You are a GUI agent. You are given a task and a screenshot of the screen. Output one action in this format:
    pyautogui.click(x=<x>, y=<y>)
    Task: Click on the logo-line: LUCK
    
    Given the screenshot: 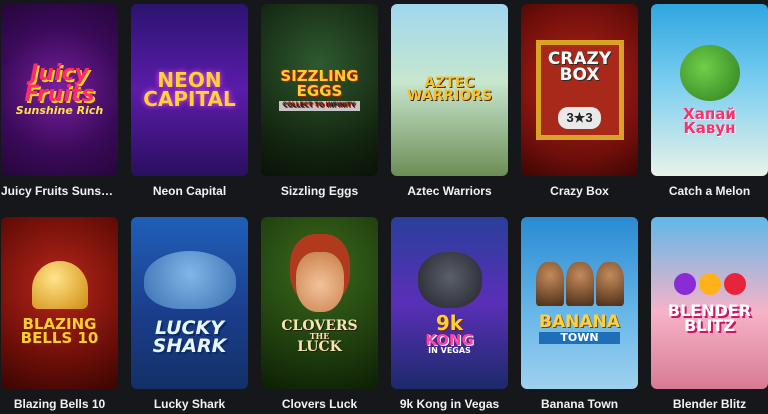 What is the action you would take?
    pyautogui.click(x=319, y=346)
    